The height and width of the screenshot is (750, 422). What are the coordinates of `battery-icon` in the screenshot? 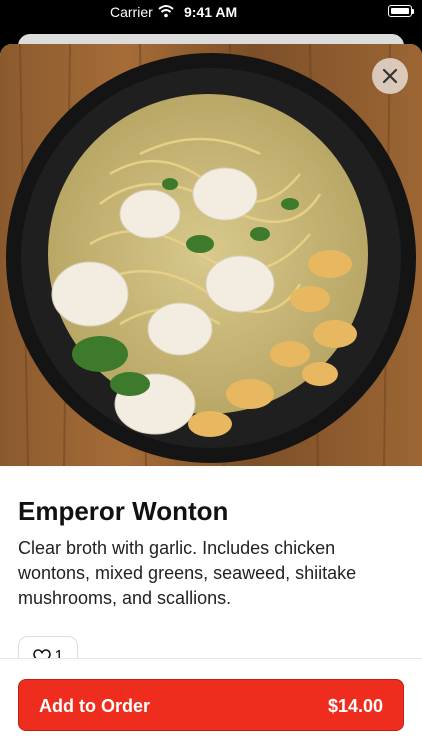 It's located at (401, 11).